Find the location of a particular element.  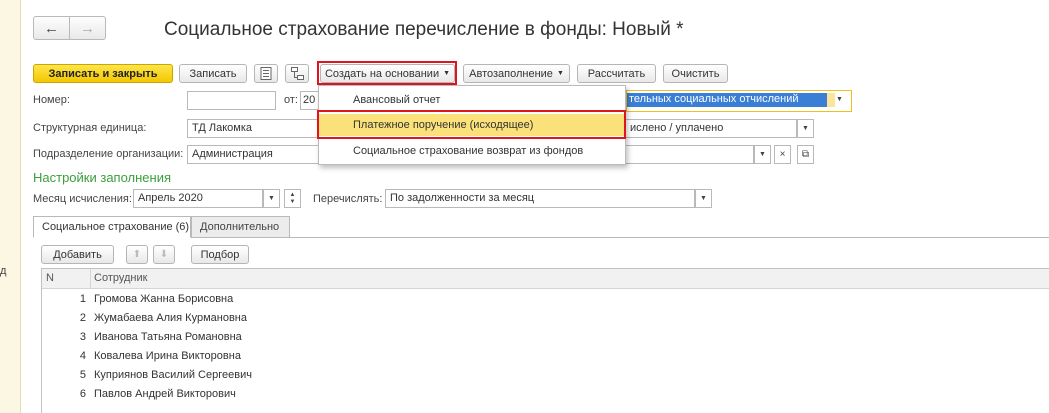

row-number: 6 is located at coordinates (82, 394).